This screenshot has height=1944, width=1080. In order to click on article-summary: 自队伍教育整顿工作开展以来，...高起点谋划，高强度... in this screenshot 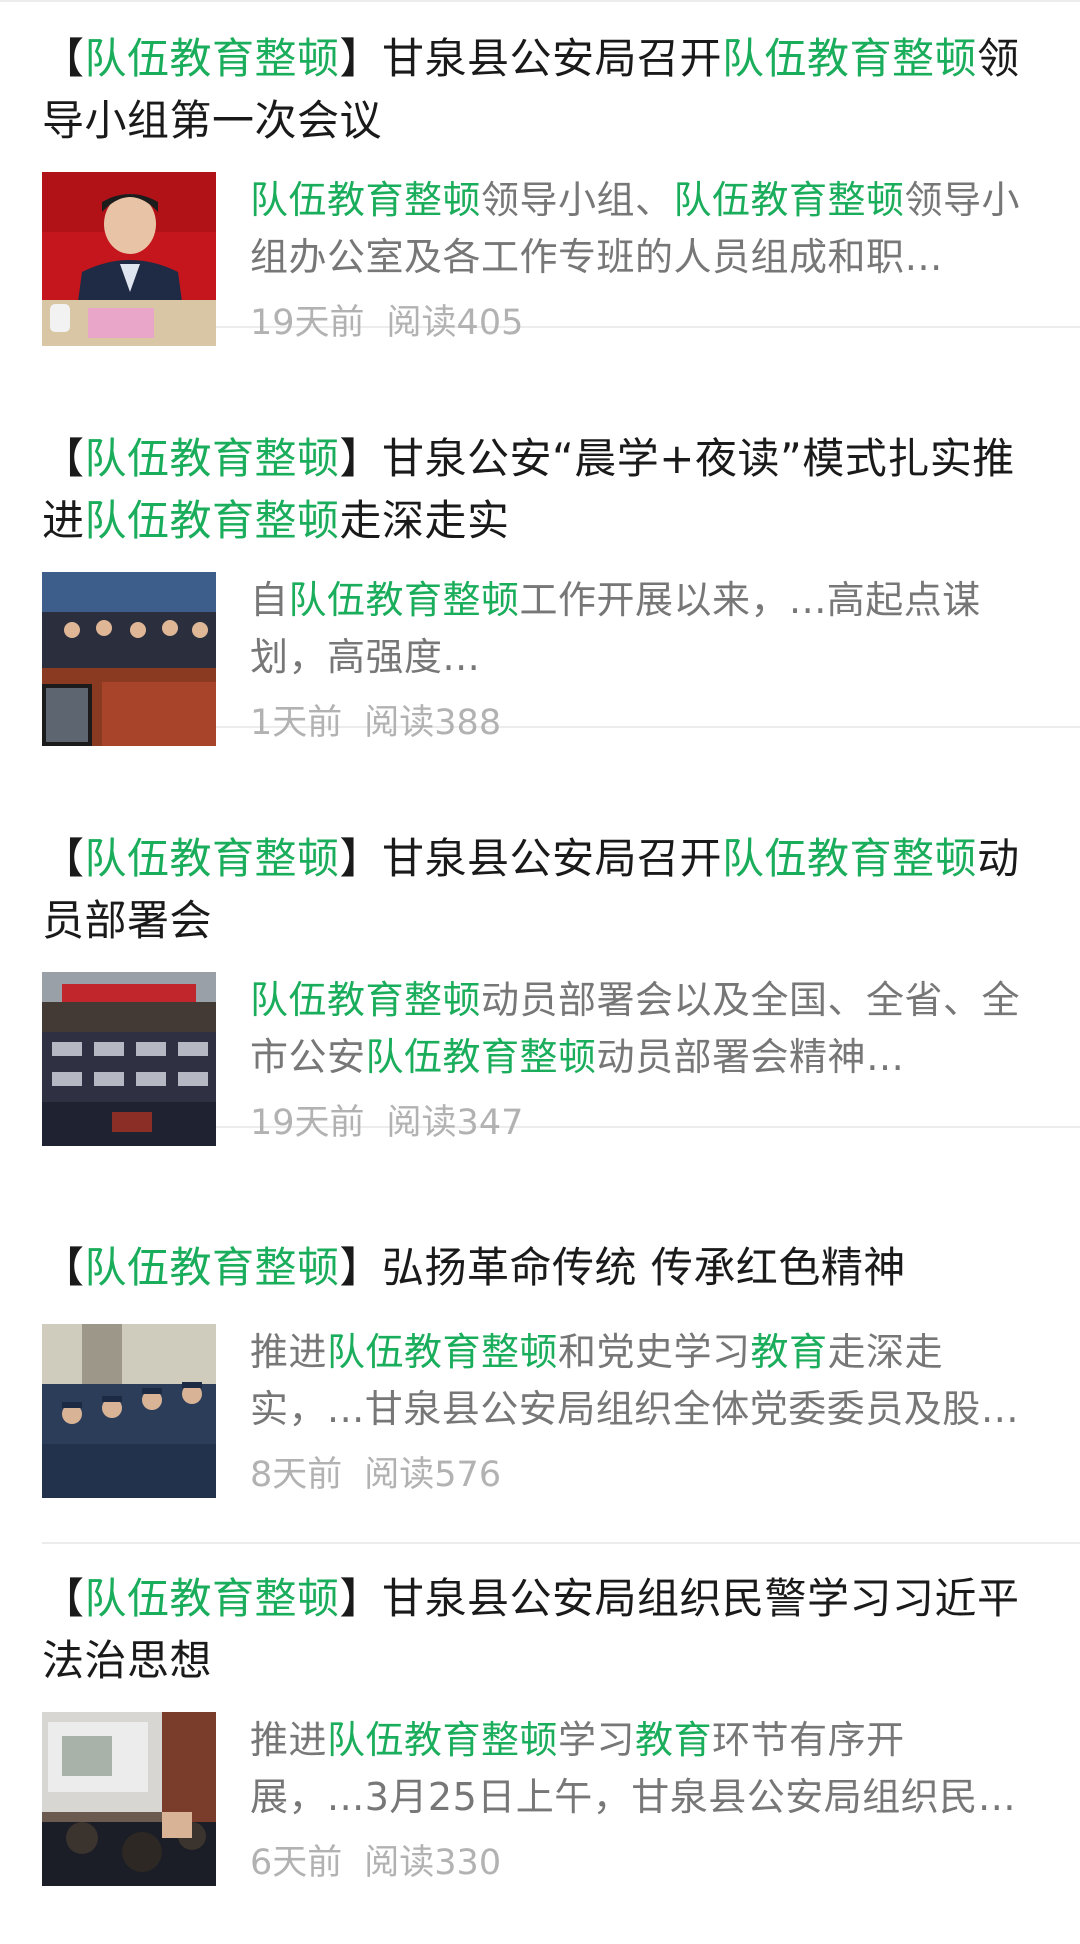, I will do `click(644, 629)`.